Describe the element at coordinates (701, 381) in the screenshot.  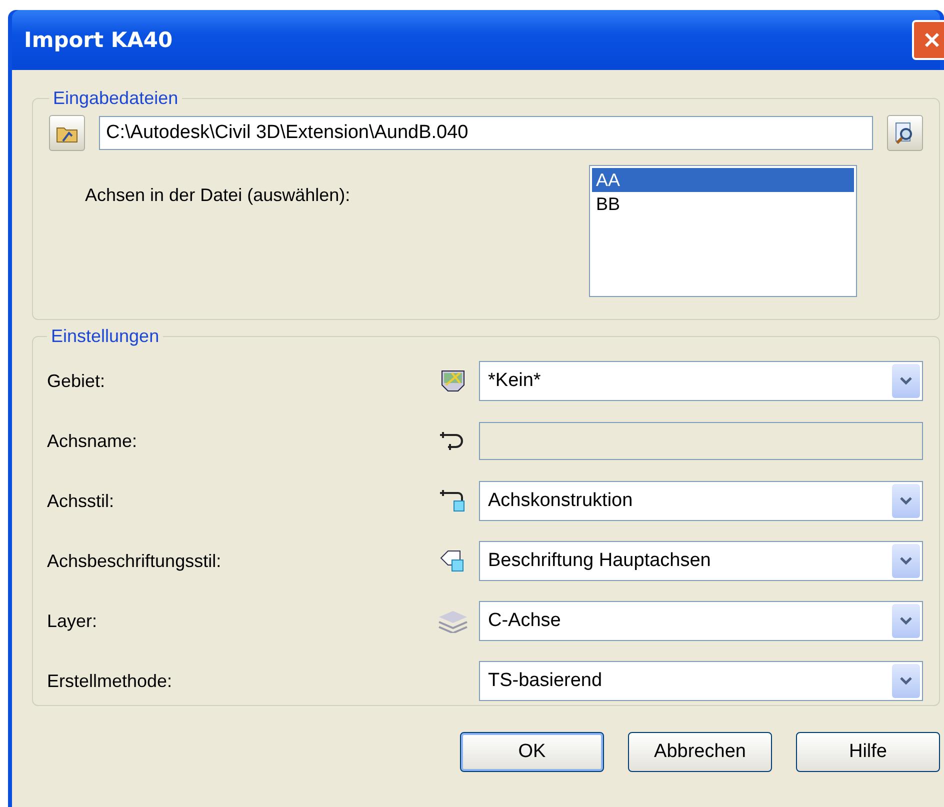
I see `dropdown: *Kein*` at that location.